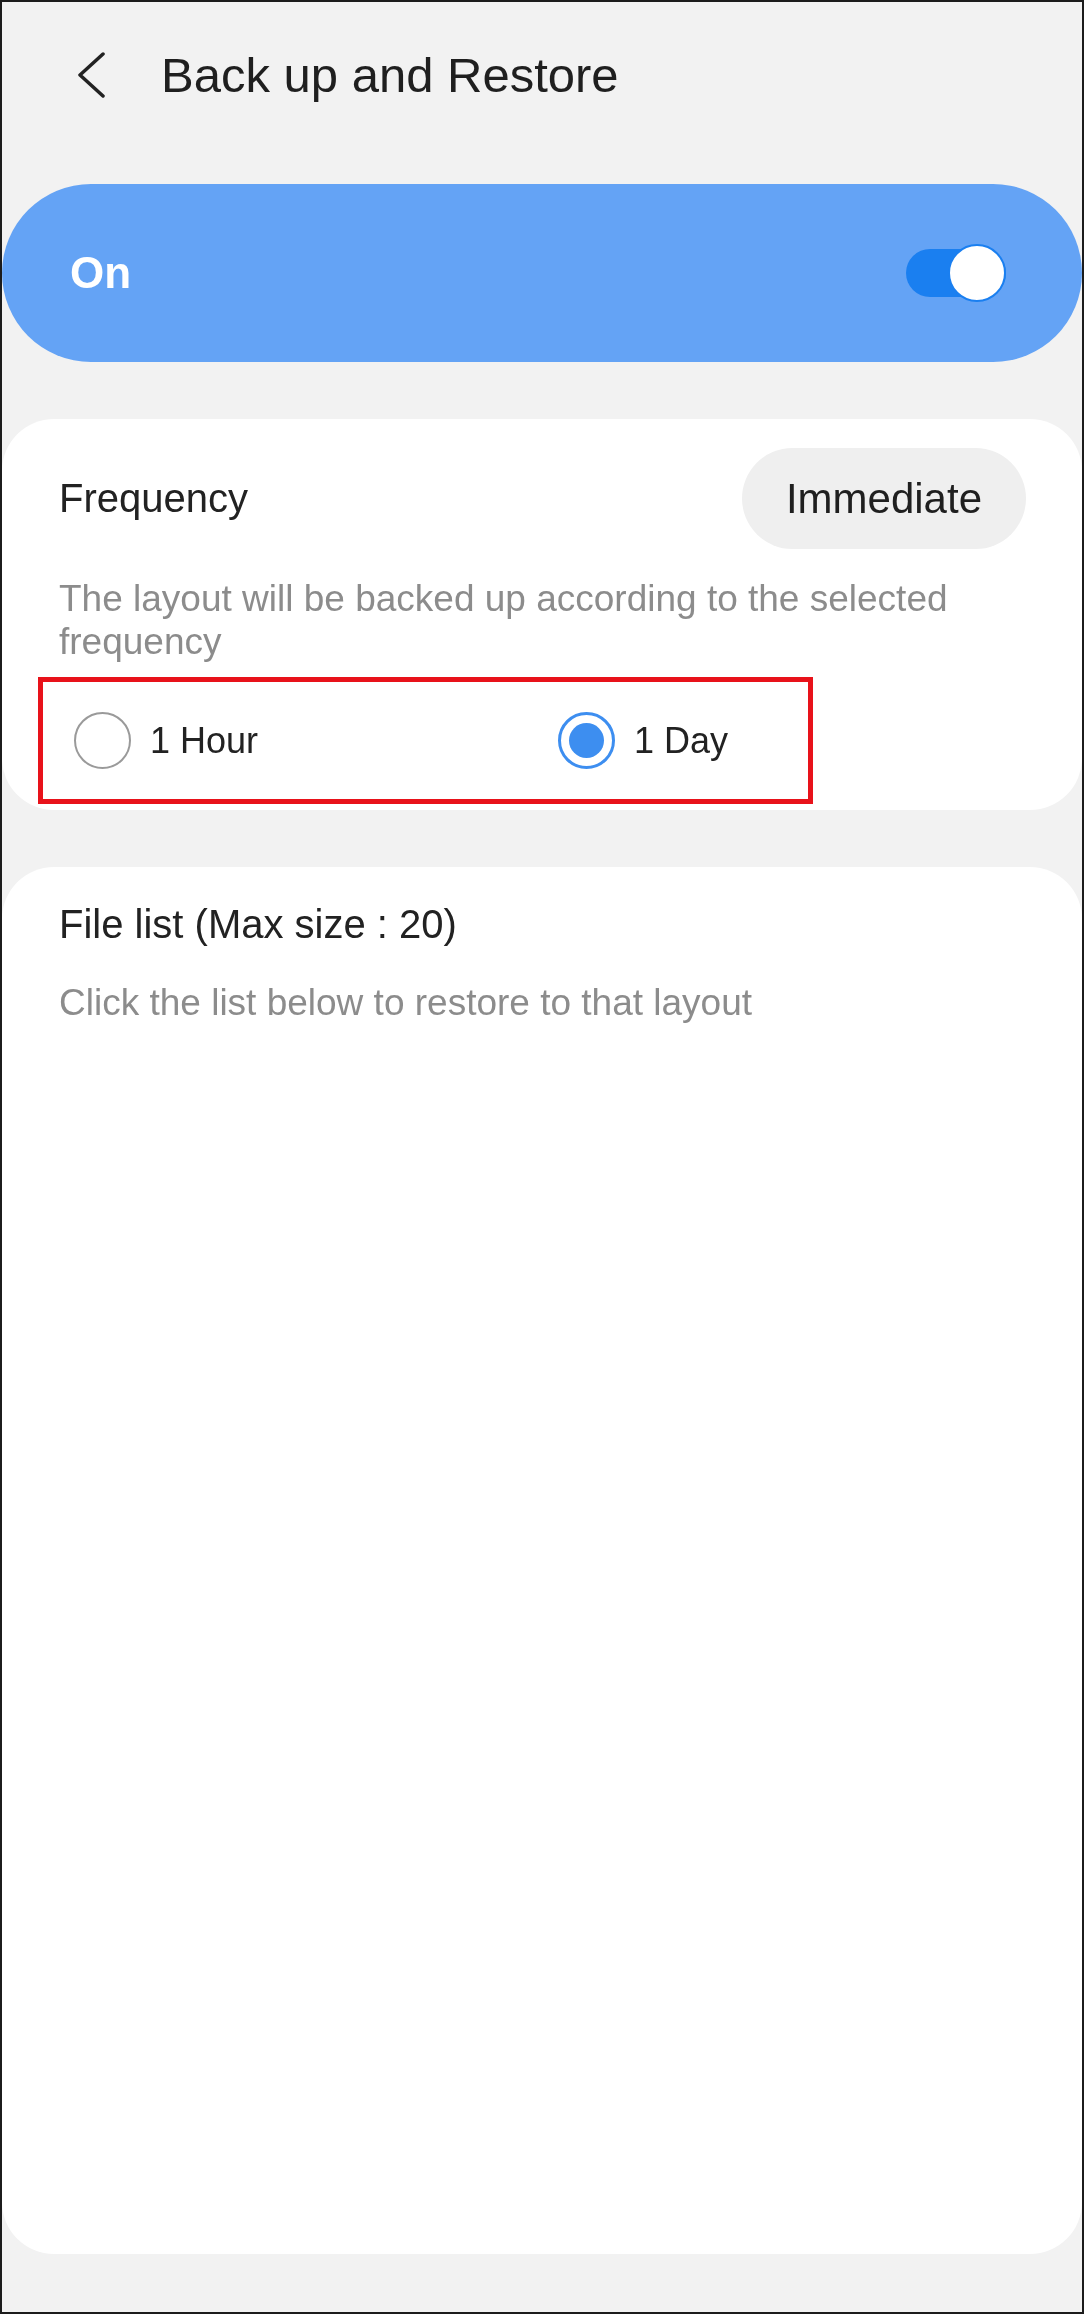  I want to click on frequency-label: Frequency, so click(153, 498).